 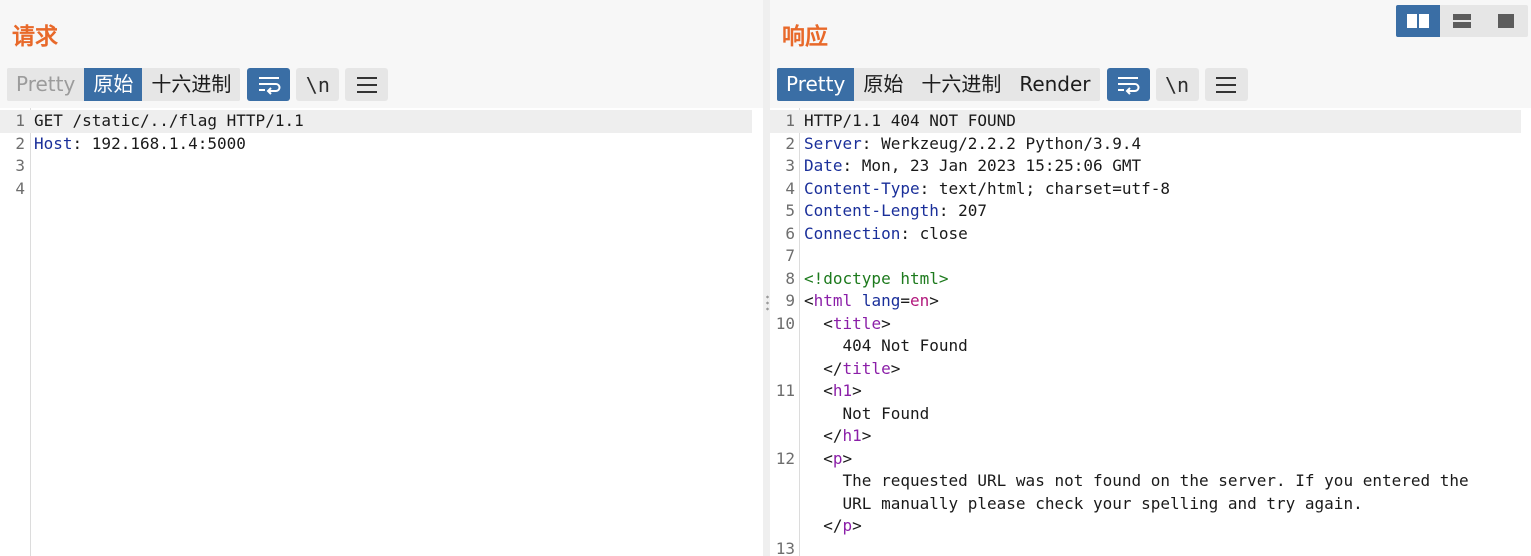 What do you see at coordinates (1150, 526) in the screenshot?
I see `code-line: </p>` at bounding box center [1150, 526].